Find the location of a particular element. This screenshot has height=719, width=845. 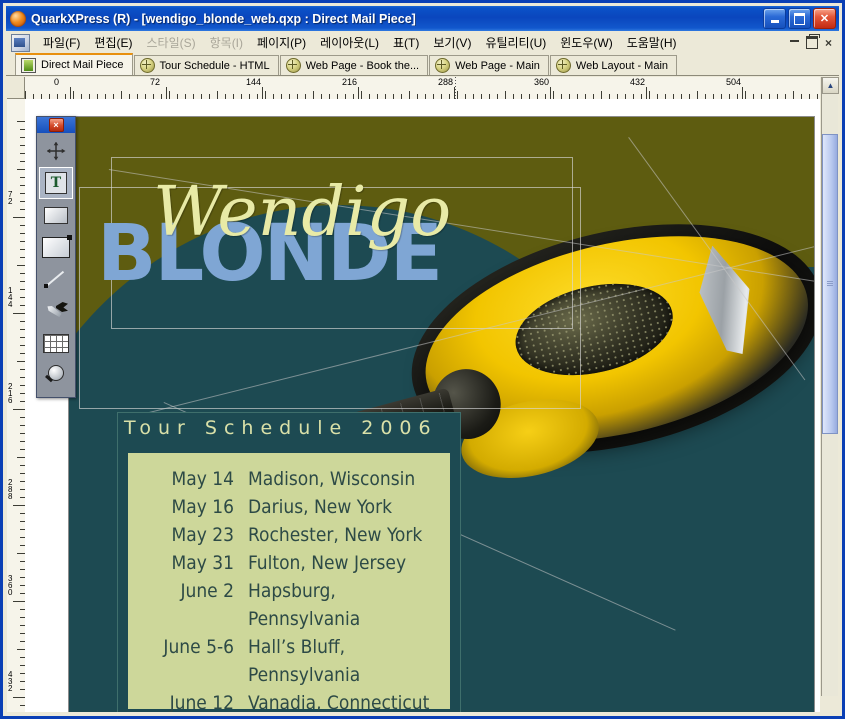

window-controls: ✕ is located at coordinates (801, 18).